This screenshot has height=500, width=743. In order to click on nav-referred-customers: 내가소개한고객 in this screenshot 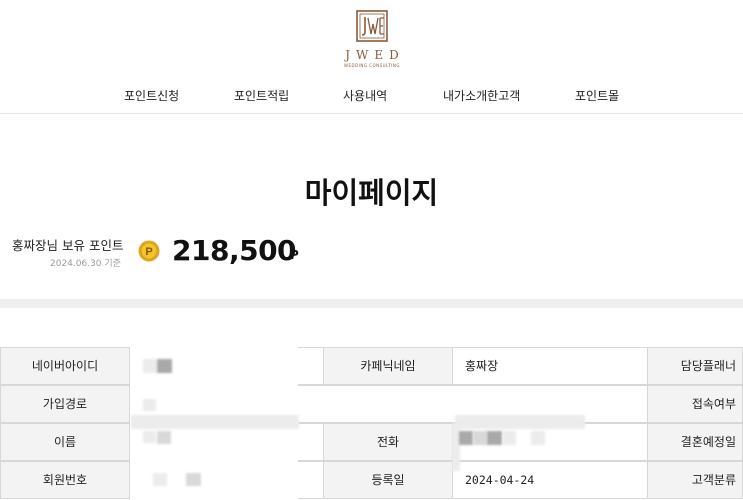, I will do `click(481, 95)`.